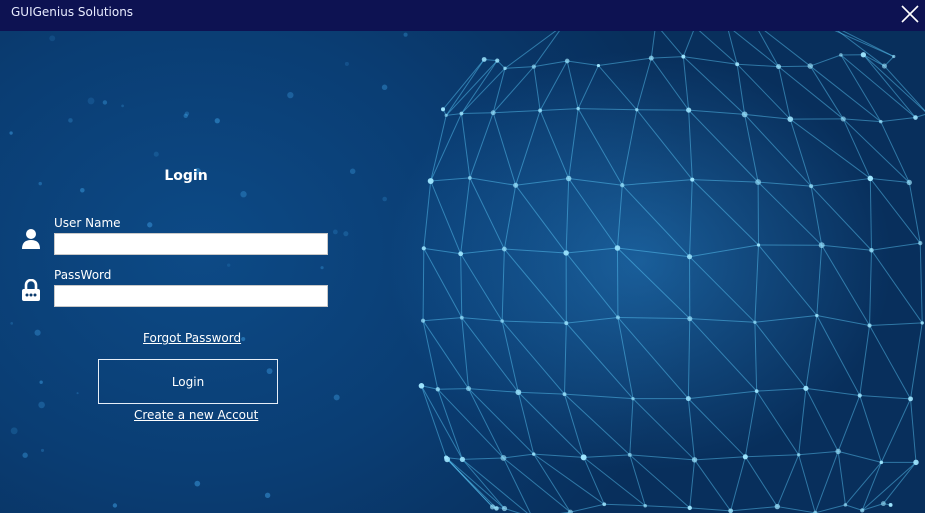 Image resolution: width=925 pixels, height=513 pixels. I want to click on create-account-link: Create a new Accout, so click(196, 415).